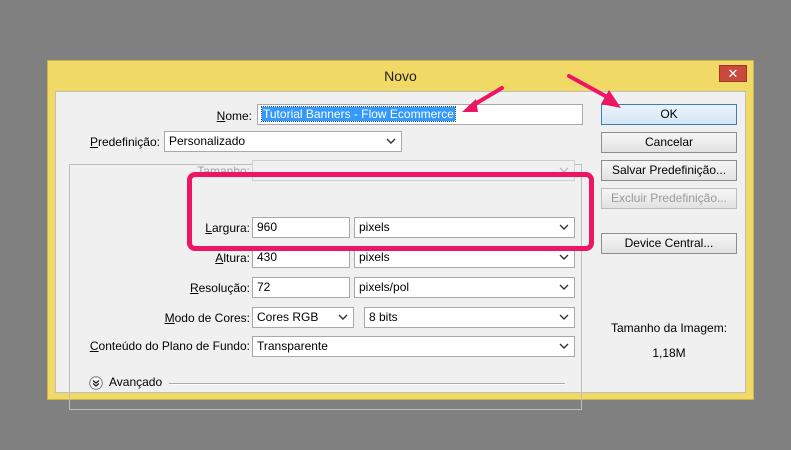 This screenshot has height=450, width=791. Describe the element at coordinates (464, 287) in the screenshot. I see `resolution-unit-select: pixels/pol` at that location.